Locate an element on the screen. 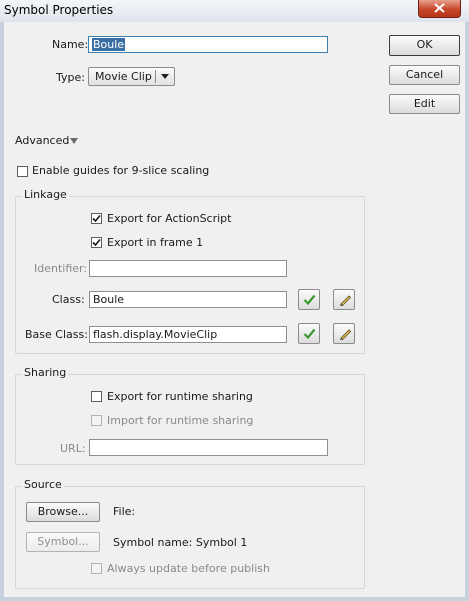 Image resolution: width=469 pixels, height=601 pixels. close-icon is located at coordinates (439, 8).